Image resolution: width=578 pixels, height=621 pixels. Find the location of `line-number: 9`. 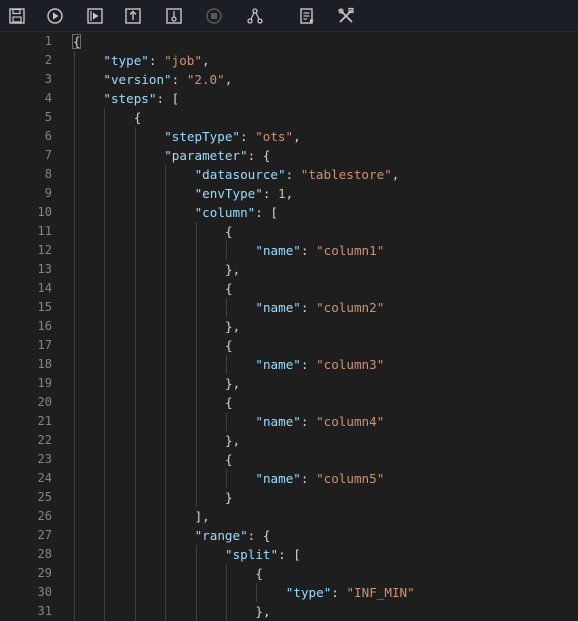

line-number: 9 is located at coordinates (48, 193).